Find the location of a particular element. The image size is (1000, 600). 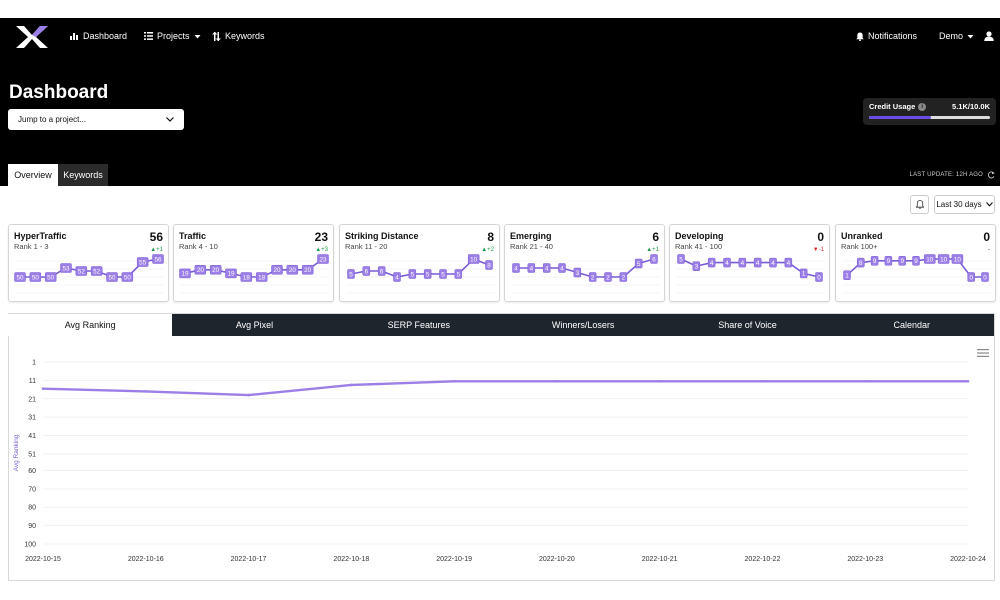

sort-icon is located at coordinates (216, 36).